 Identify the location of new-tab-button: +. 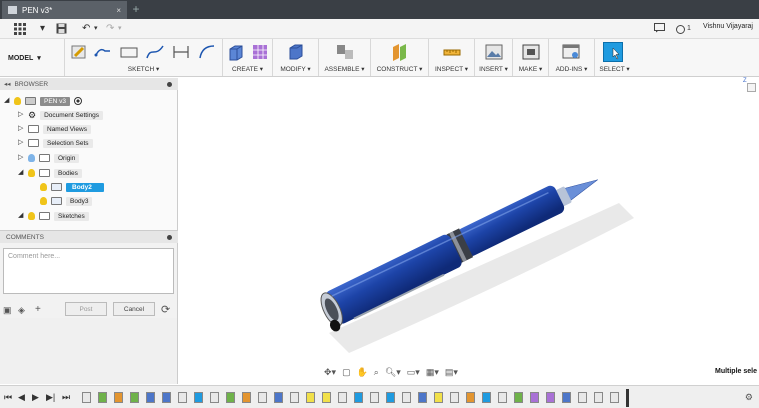
(136, 9).